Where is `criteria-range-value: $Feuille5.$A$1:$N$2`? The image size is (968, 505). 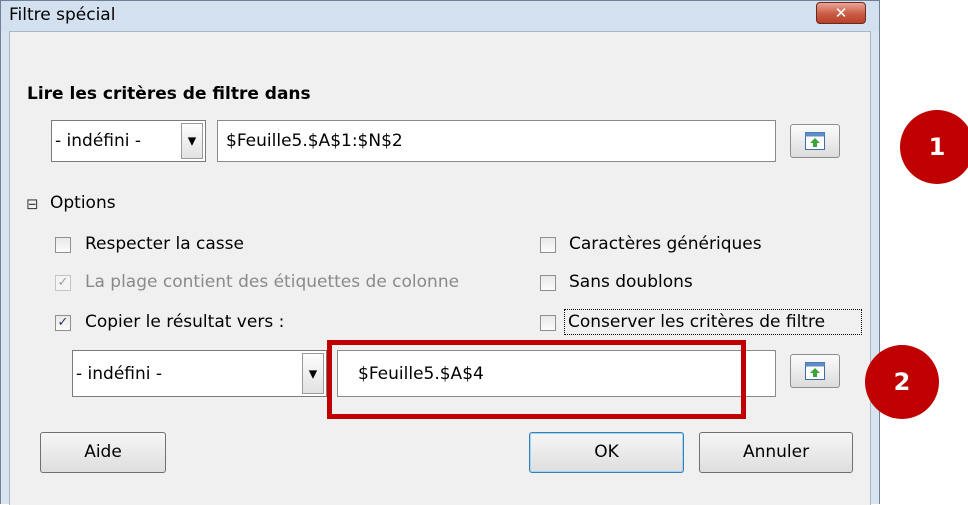 criteria-range-value: $Feuille5.$A$1:$N$2 is located at coordinates (314, 141).